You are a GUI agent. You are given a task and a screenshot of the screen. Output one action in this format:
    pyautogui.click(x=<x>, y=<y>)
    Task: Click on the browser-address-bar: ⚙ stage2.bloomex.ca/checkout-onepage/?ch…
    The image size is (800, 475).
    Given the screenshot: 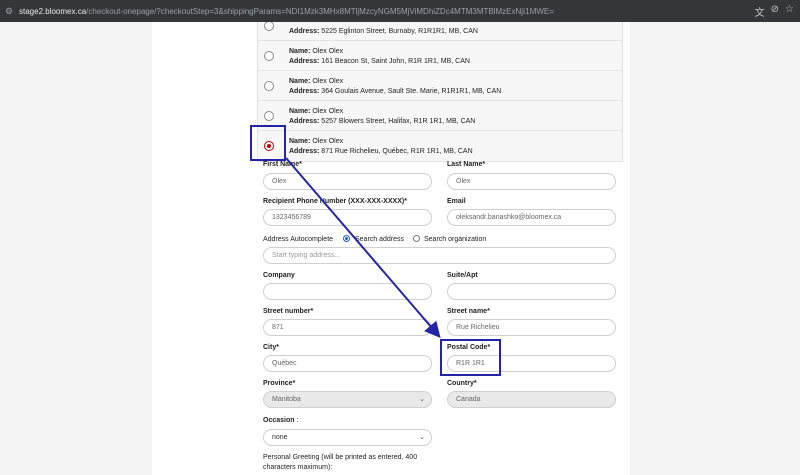 What is the action you would take?
    pyautogui.click(x=400, y=11)
    